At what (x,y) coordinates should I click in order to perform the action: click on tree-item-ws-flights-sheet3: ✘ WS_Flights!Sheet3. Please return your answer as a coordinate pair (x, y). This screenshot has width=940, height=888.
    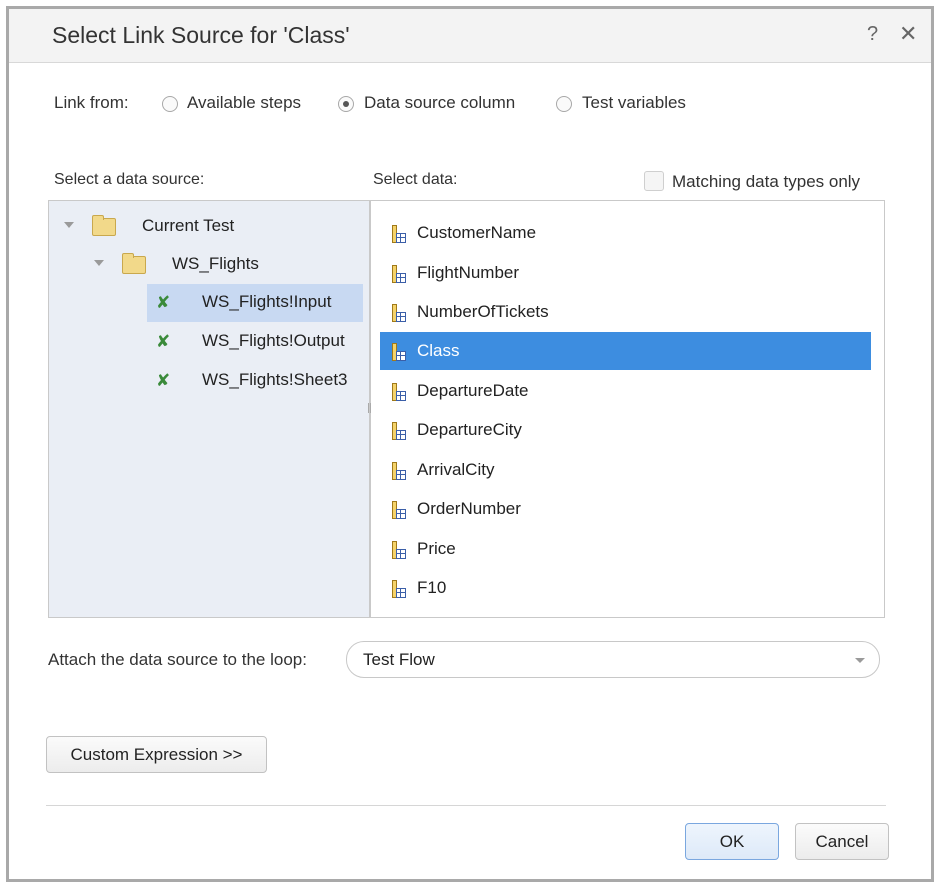
    Looking at the image, I should click on (261, 381).